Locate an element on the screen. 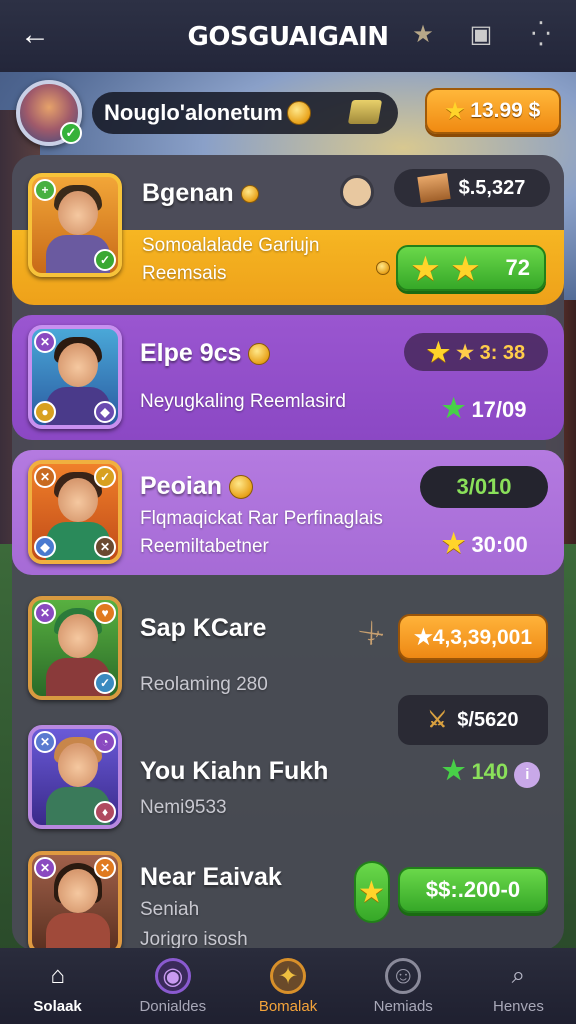 This screenshot has width=576, height=1024. character-name: Peoian is located at coordinates (196, 486).